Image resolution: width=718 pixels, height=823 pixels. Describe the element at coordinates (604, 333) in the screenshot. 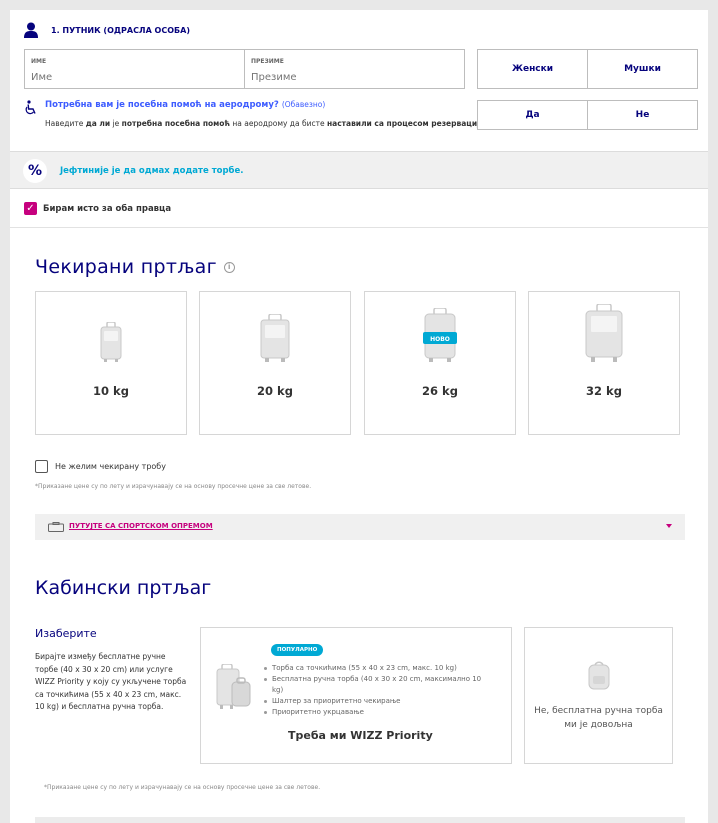

I see `suitcase-large-icon` at that location.